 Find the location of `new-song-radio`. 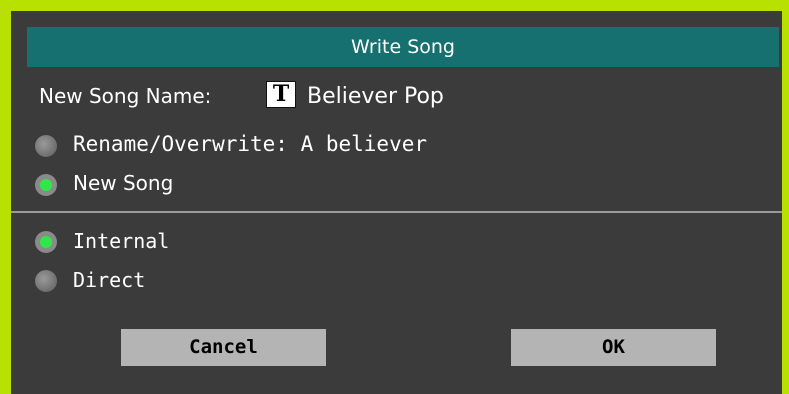

new-song-radio is located at coordinates (46, 185).